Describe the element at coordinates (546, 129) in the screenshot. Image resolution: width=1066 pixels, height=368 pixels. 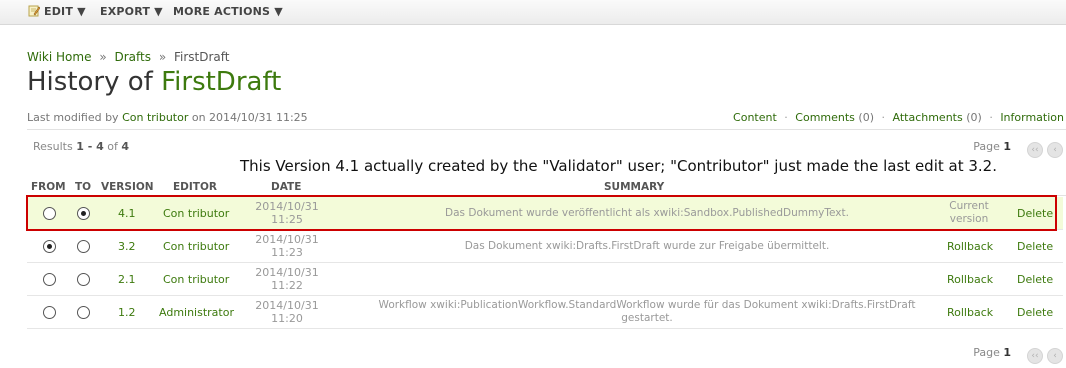
I see `divider` at that location.